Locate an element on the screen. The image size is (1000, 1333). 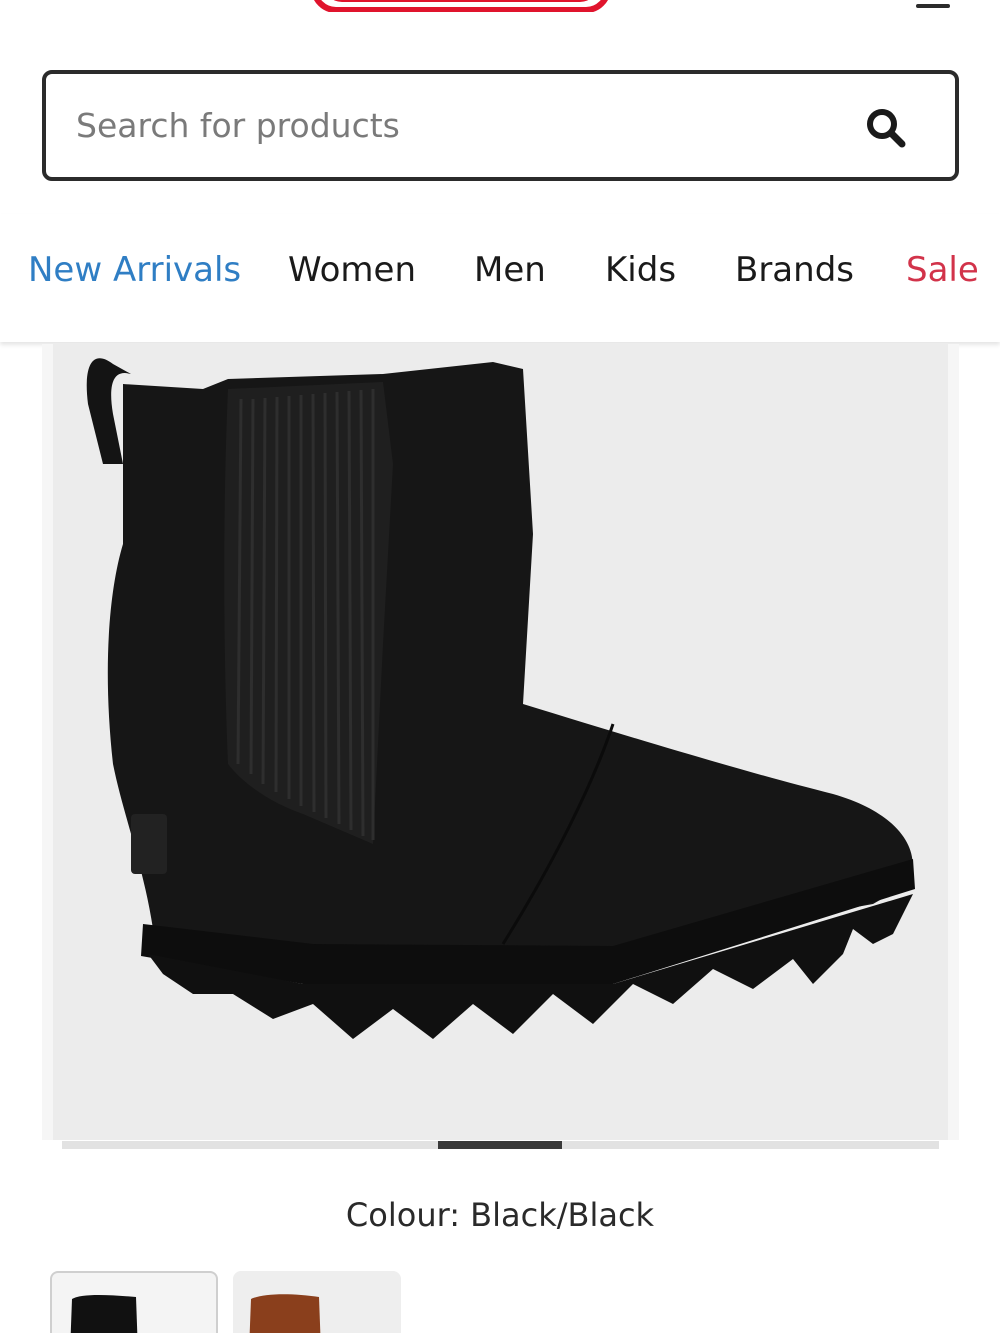
nav-item-women: Women is located at coordinates (352, 270).